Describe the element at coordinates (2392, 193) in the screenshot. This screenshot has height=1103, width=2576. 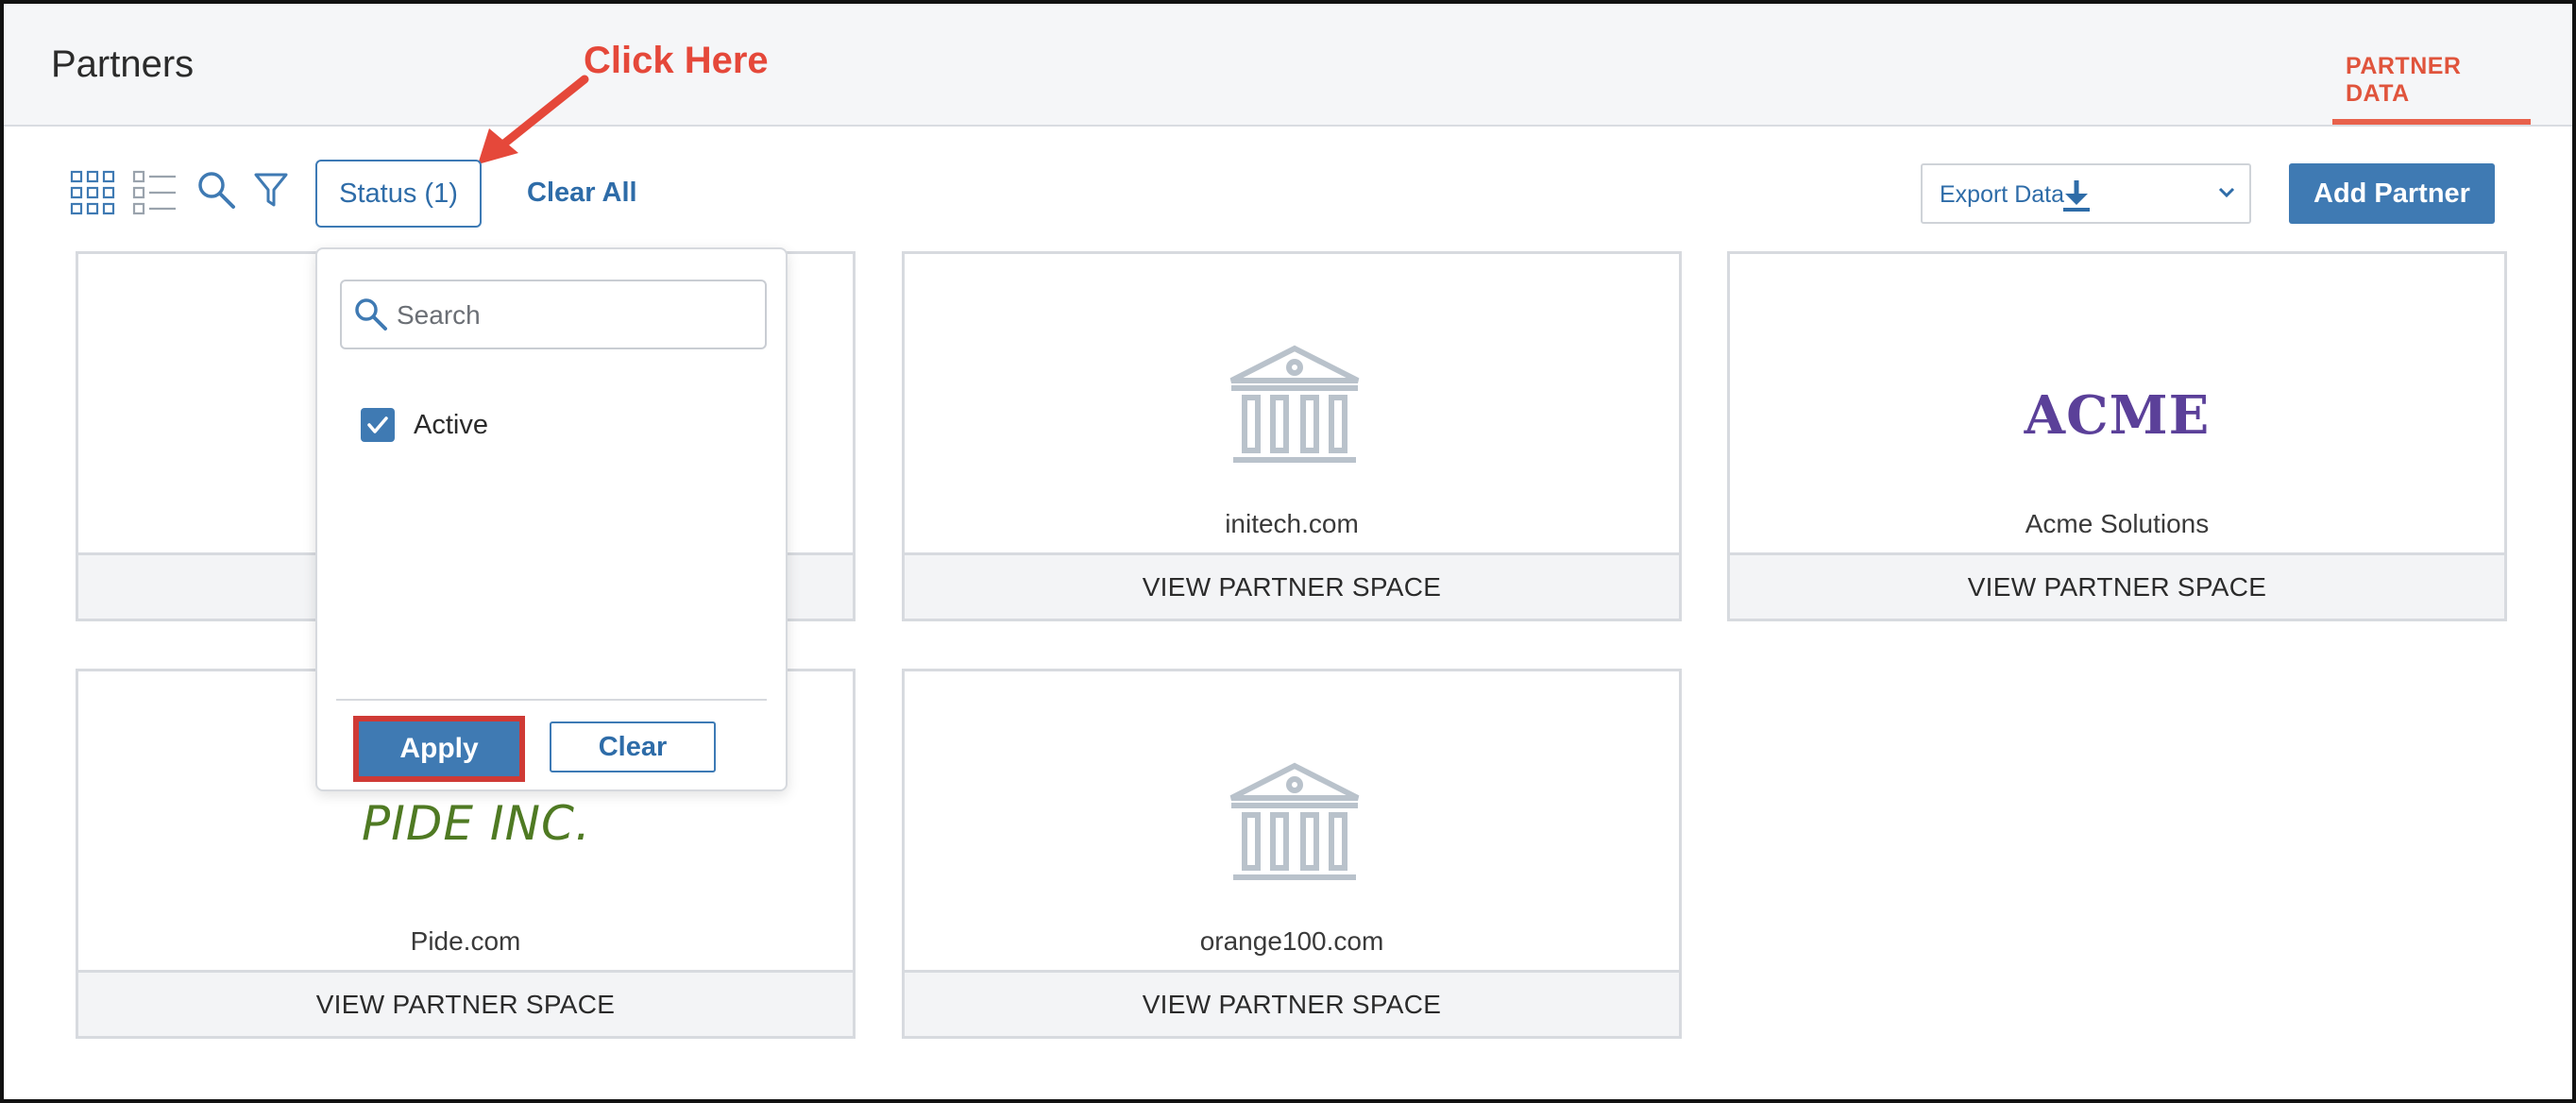
I see `add-partner-button: Add Partner` at that location.